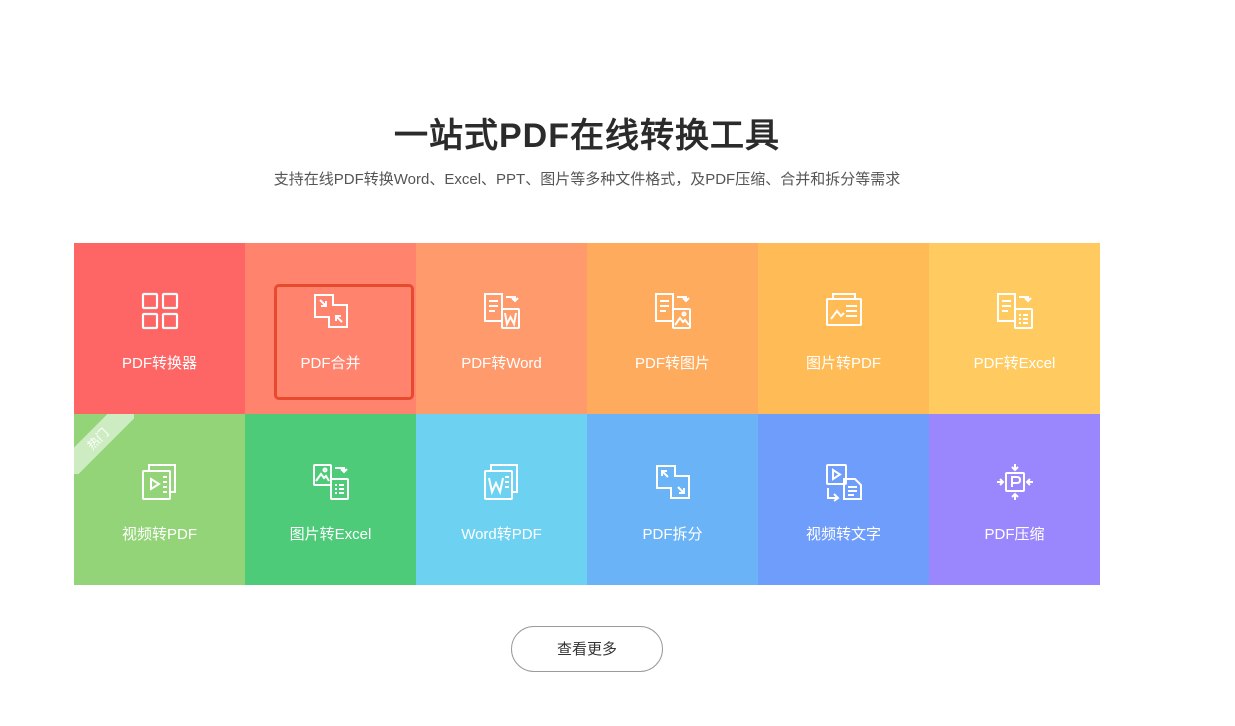 The image size is (1235, 726). What do you see at coordinates (843, 483) in the screenshot?
I see `video-to-text-icon` at bounding box center [843, 483].